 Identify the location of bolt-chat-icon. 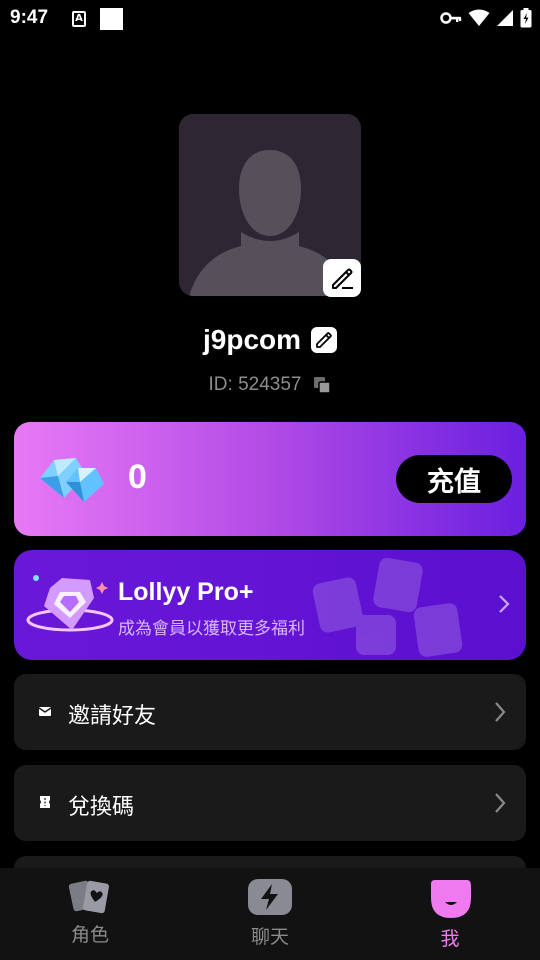
(270, 897).